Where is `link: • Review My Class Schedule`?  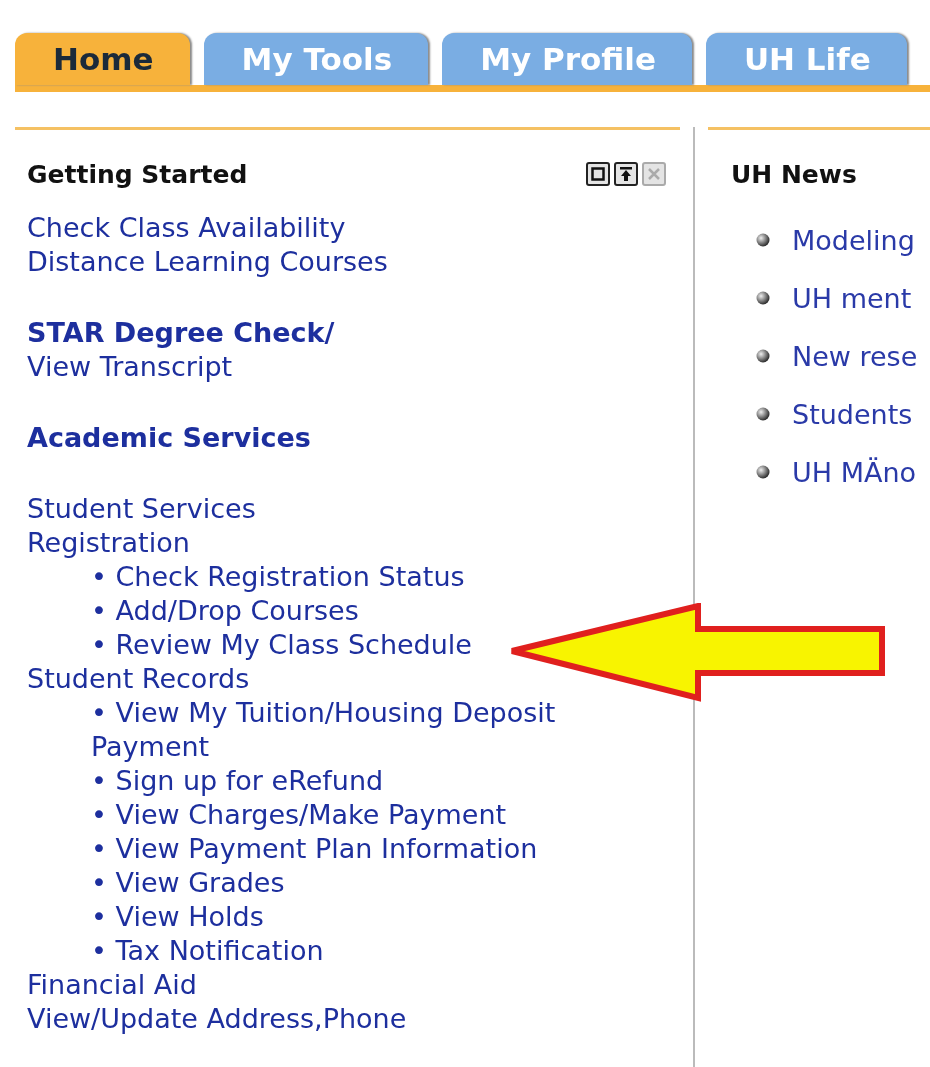 link: • Review My Class Schedule is located at coordinates (281, 645).